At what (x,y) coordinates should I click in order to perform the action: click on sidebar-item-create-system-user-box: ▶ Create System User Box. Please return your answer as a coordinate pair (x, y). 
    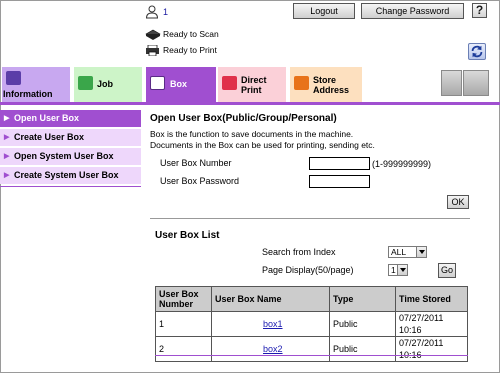
    Looking at the image, I should click on (70, 175).